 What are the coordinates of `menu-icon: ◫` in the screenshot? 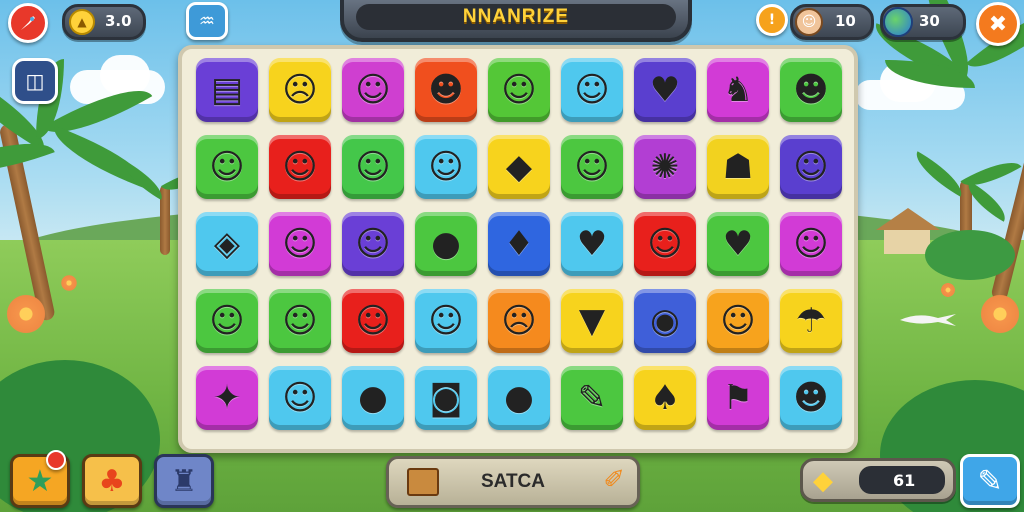 It's located at (35, 81).